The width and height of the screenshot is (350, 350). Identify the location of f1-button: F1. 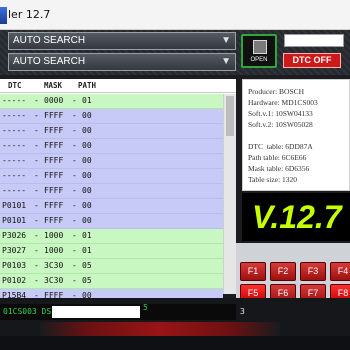
(253, 271).